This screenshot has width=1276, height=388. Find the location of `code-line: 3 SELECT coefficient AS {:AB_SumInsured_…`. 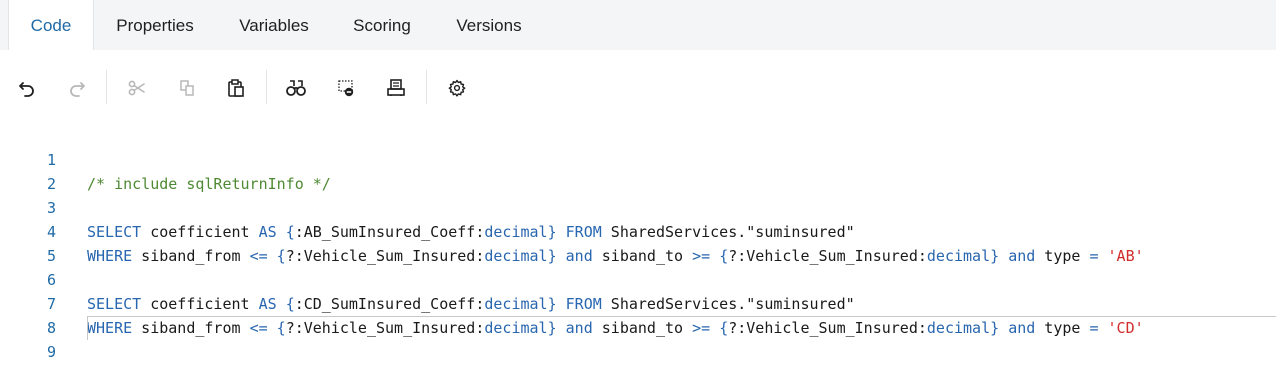

code-line: 3 SELECT coefficient AS {:AB_SumInsured_… is located at coordinates (427, 206).